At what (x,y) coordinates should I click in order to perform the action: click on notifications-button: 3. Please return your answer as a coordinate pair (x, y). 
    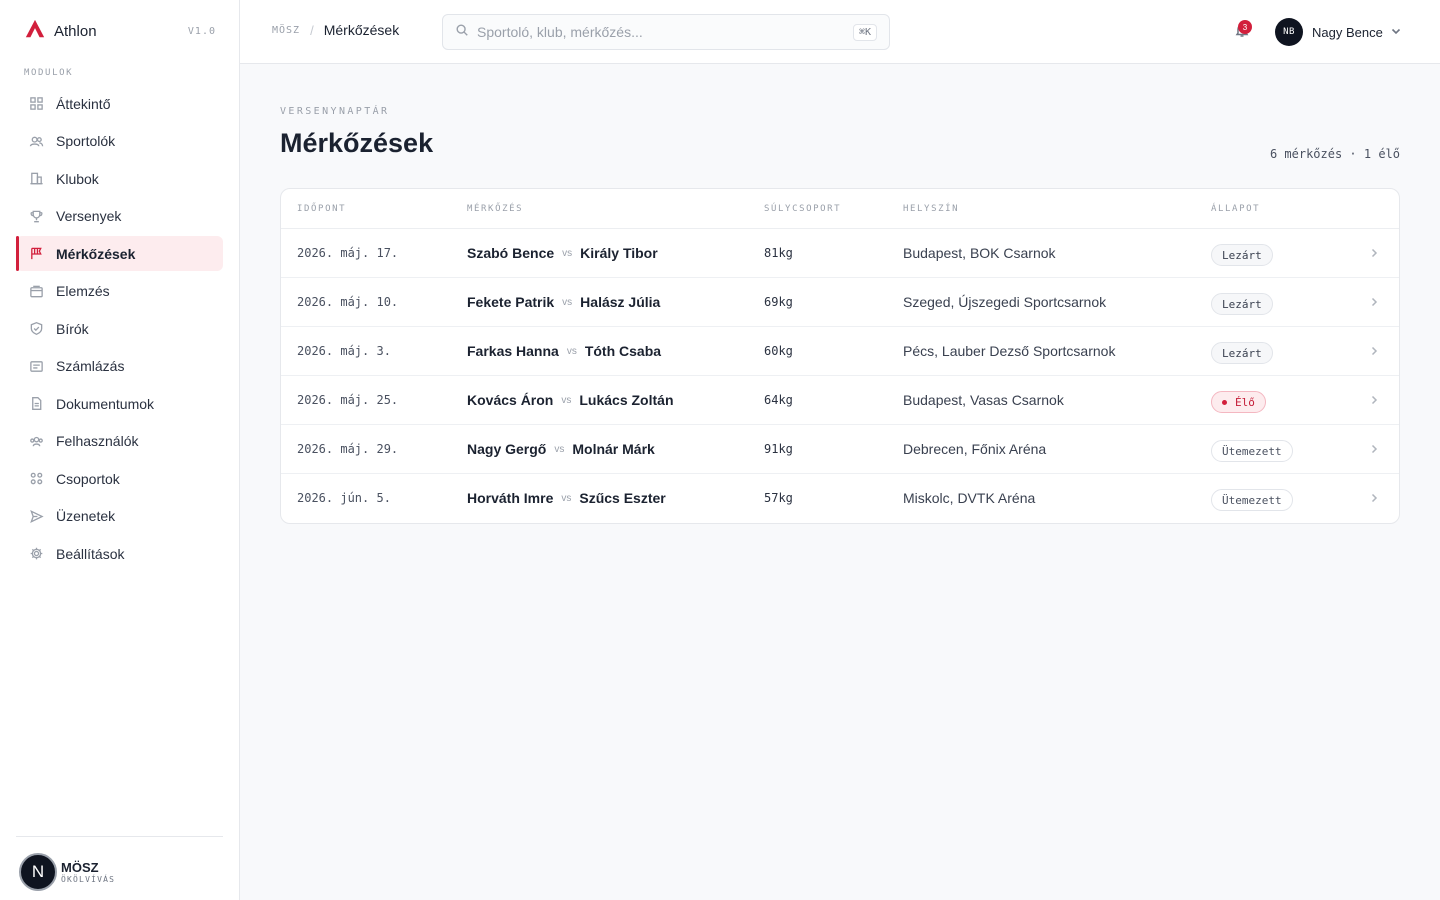
    Looking at the image, I should click on (1244, 31).